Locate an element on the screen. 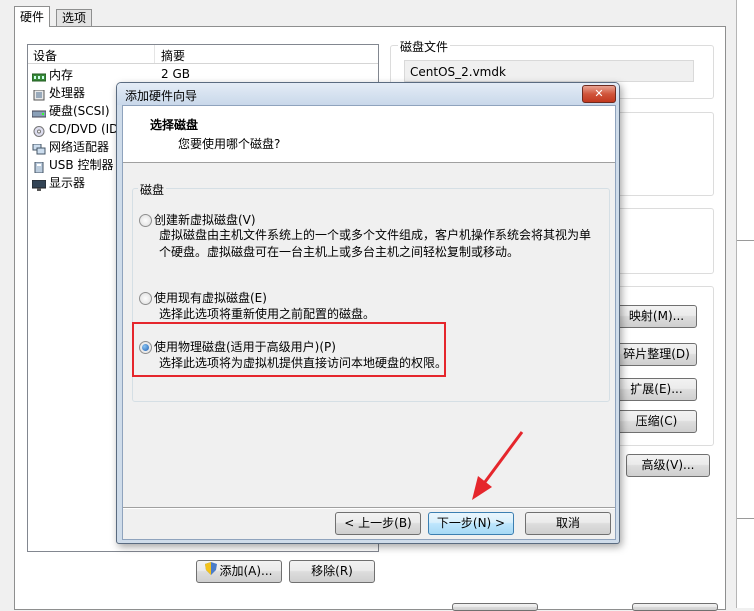 The height and width of the screenshot is (611, 754). ok-button-partial is located at coordinates (495, 607).